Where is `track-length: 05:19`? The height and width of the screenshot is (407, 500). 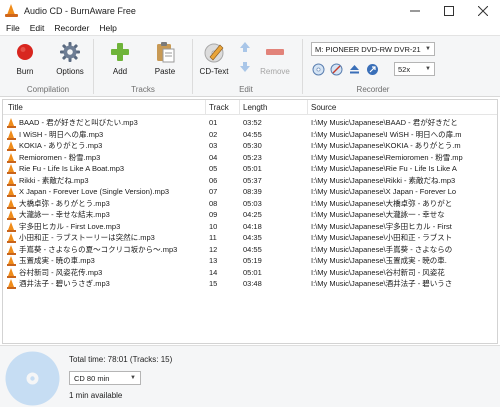 track-length: 05:19 is located at coordinates (252, 261).